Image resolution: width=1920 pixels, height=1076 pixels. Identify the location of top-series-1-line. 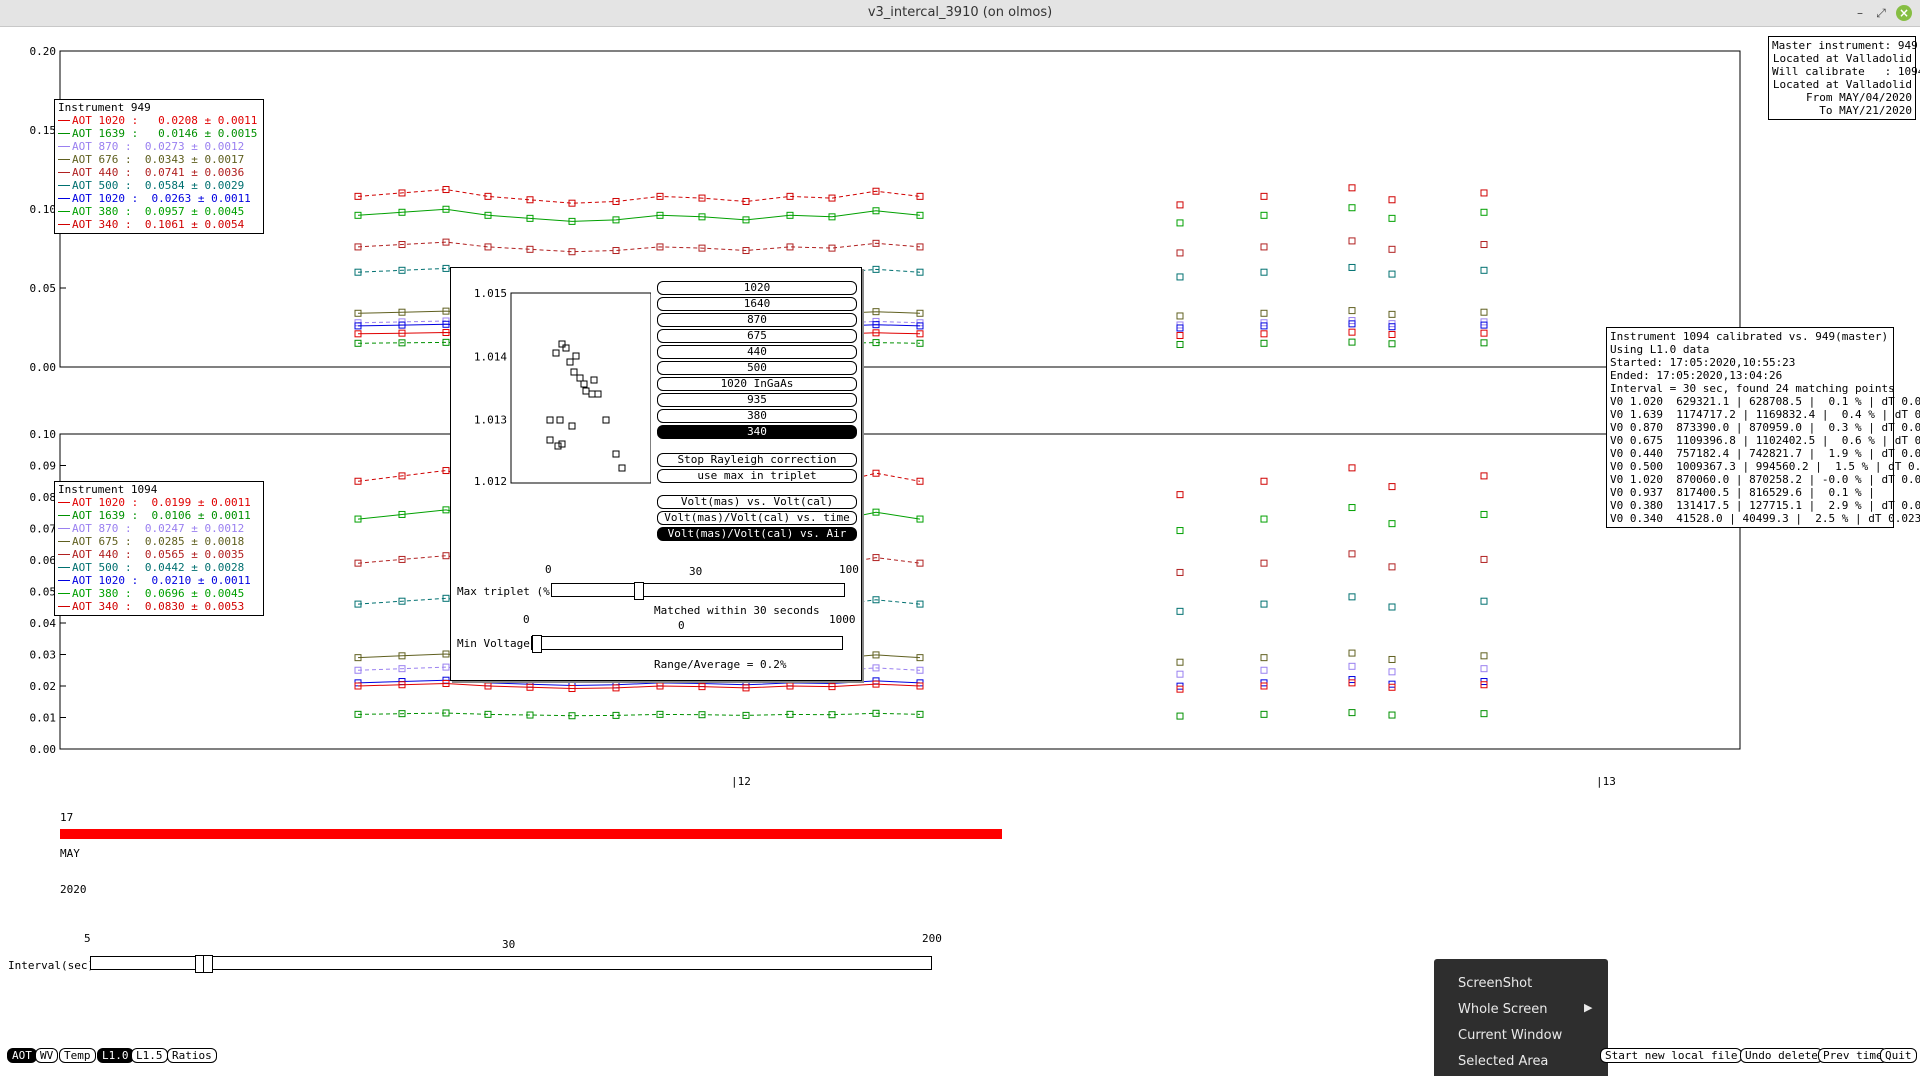
(639, 215).